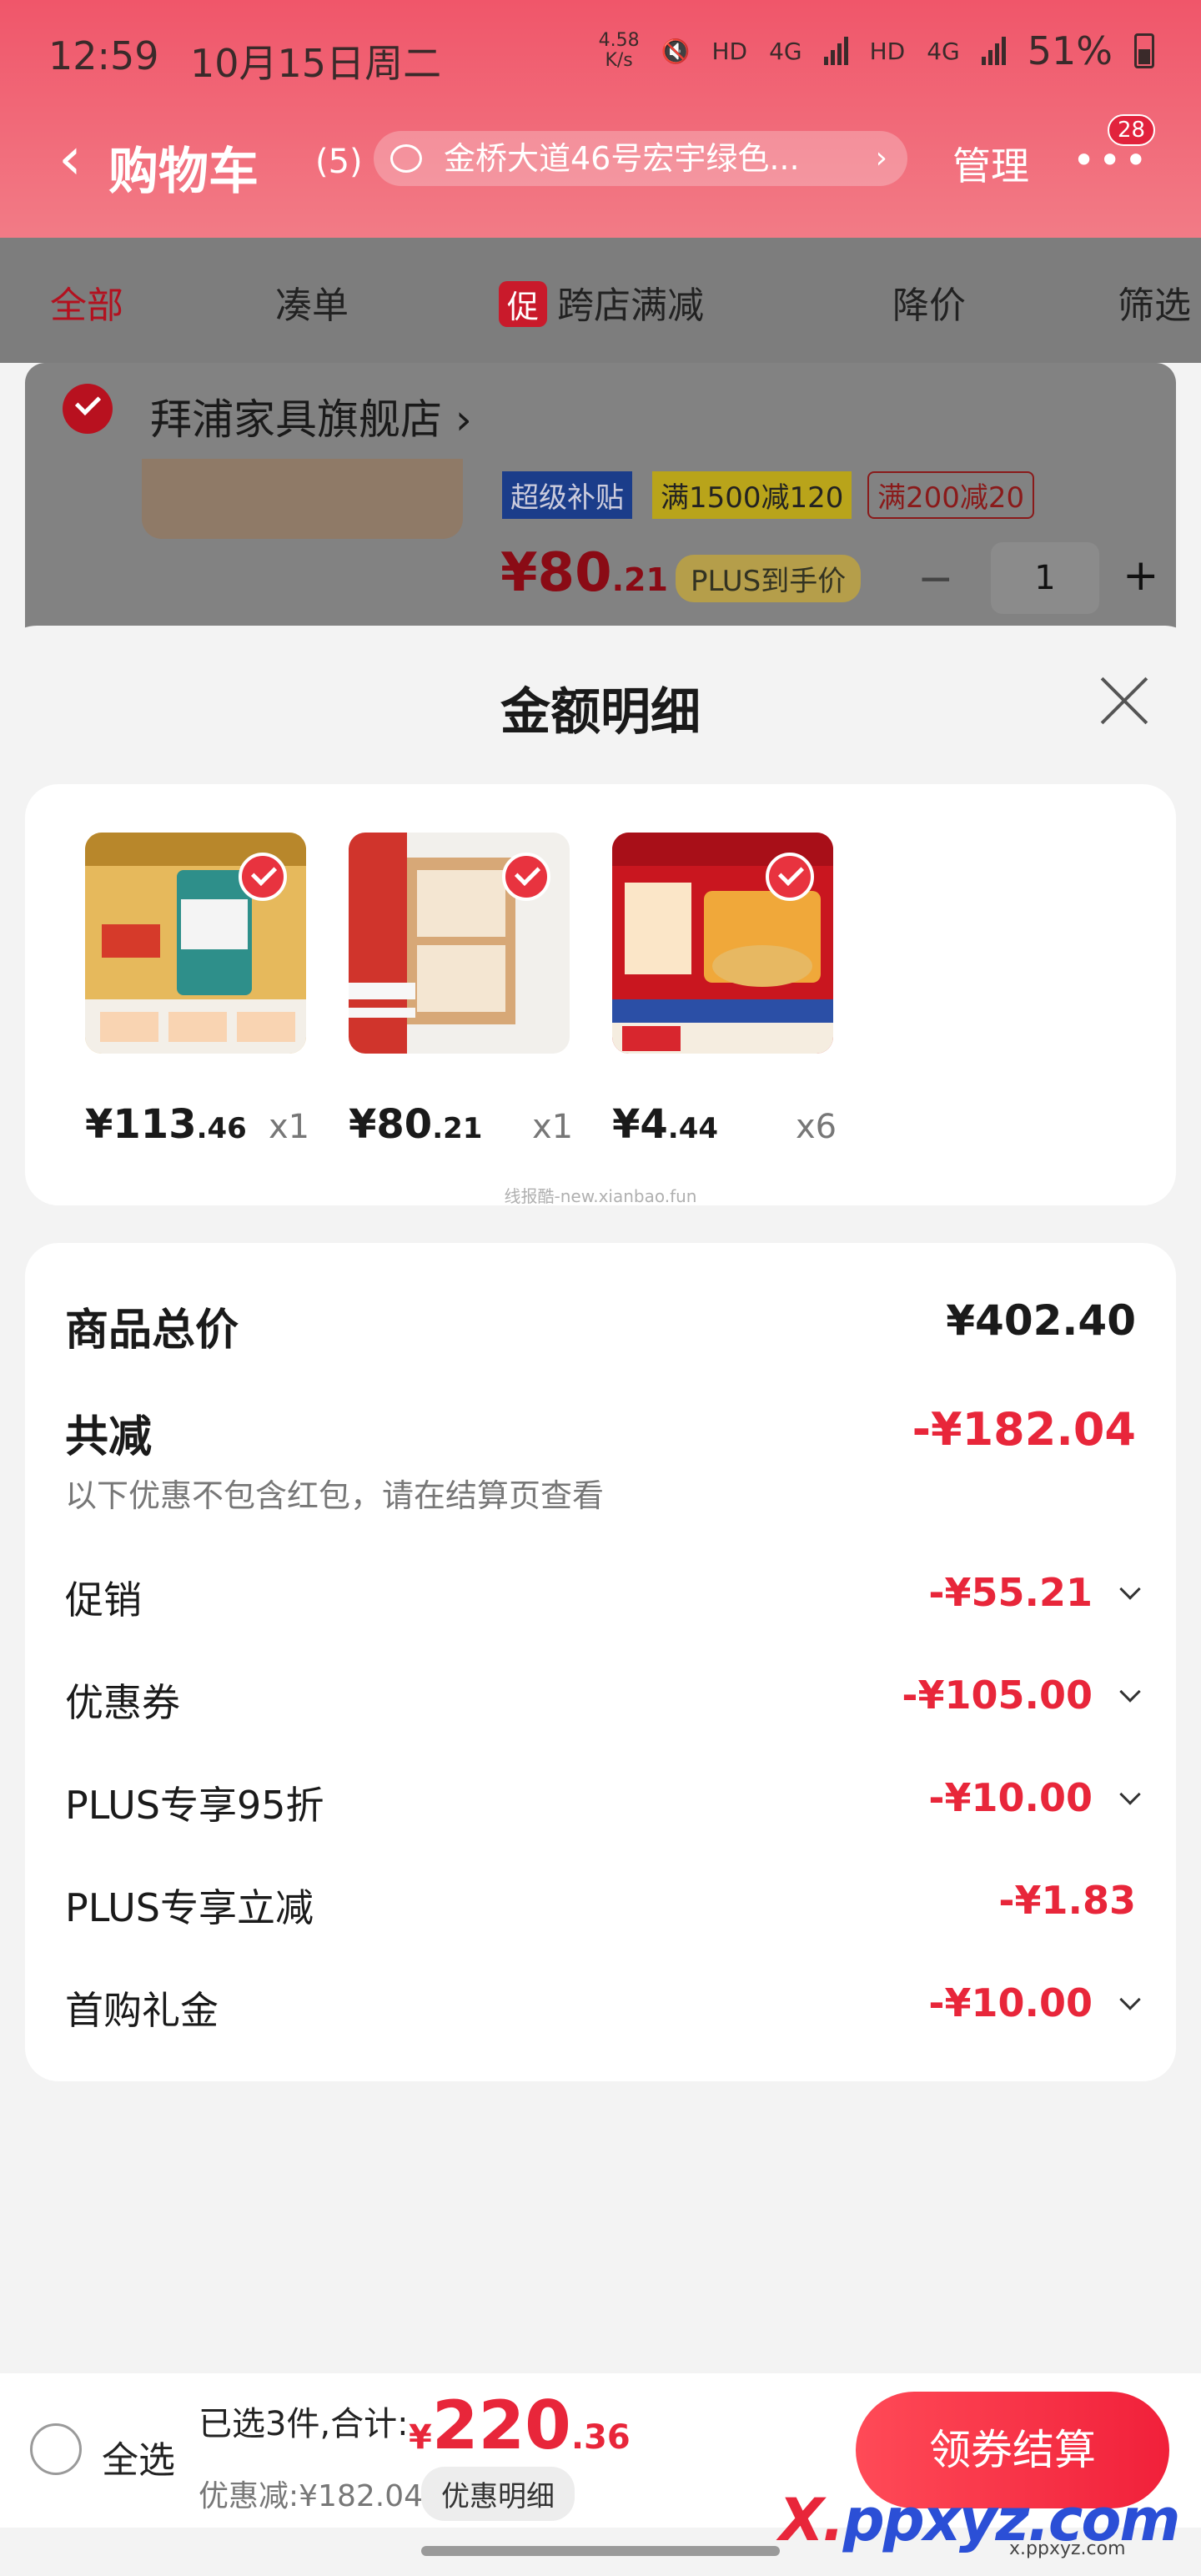 The height and width of the screenshot is (2576, 1201). I want to click on close-icon, so click(1123, 700).